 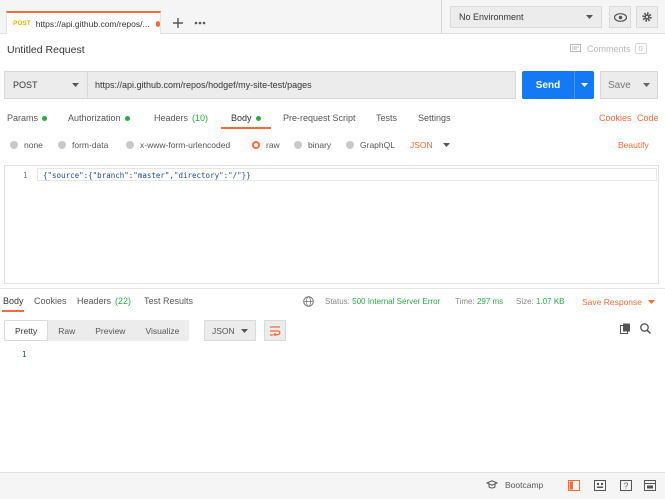 I want to click on body-type-label: none, so click(x=33, y=145).